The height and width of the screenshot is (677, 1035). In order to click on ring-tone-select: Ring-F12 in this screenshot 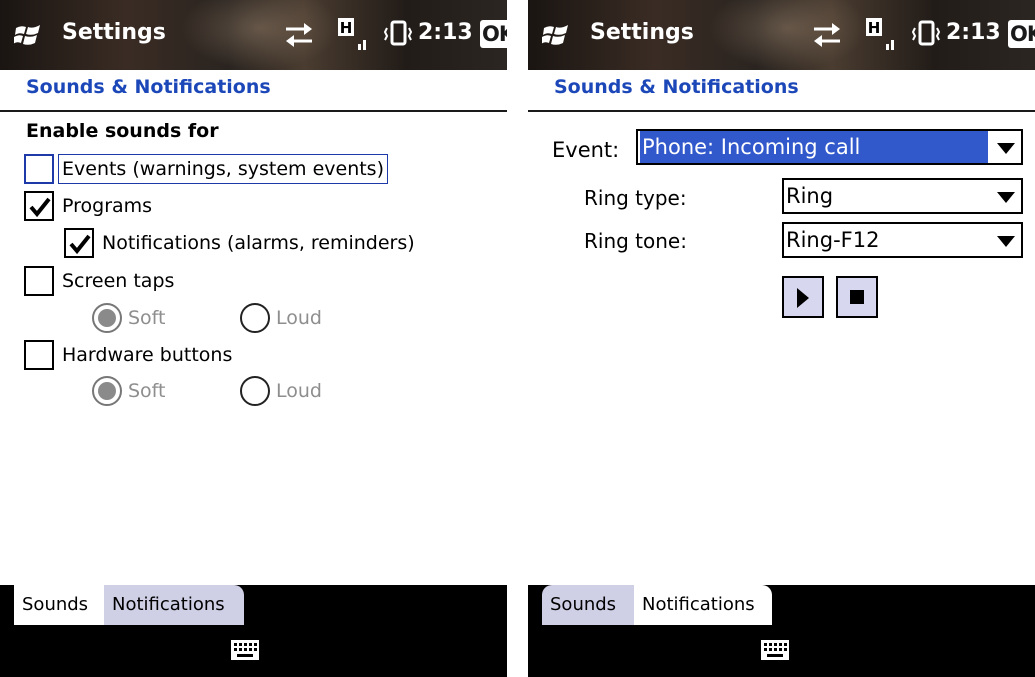, I will do `click(902, 240)`.